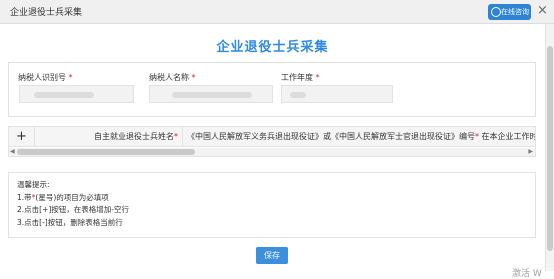 Image resolution: width=554 pixels, height=279 pixels. What do you see at coordinates (12, 151) in the screenshot?
I see `scroll-left-arrow-icon: ◀` at bounding box center [12, 151].